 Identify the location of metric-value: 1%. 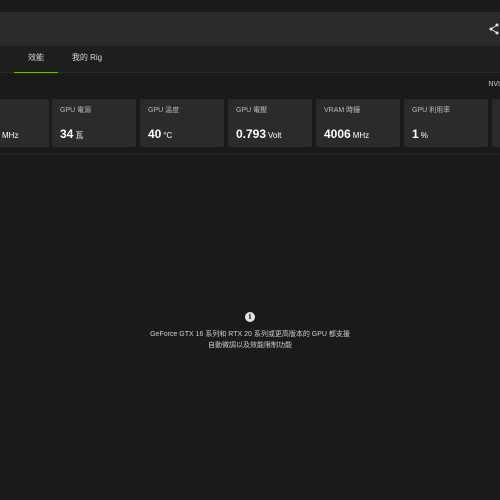
(420, 134).